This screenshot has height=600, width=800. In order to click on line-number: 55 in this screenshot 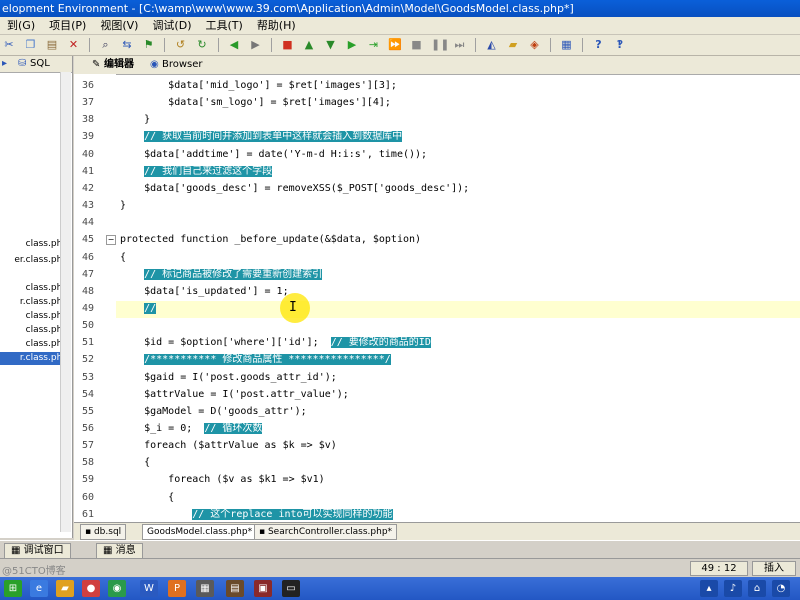, I will do `click(87, 411)`.